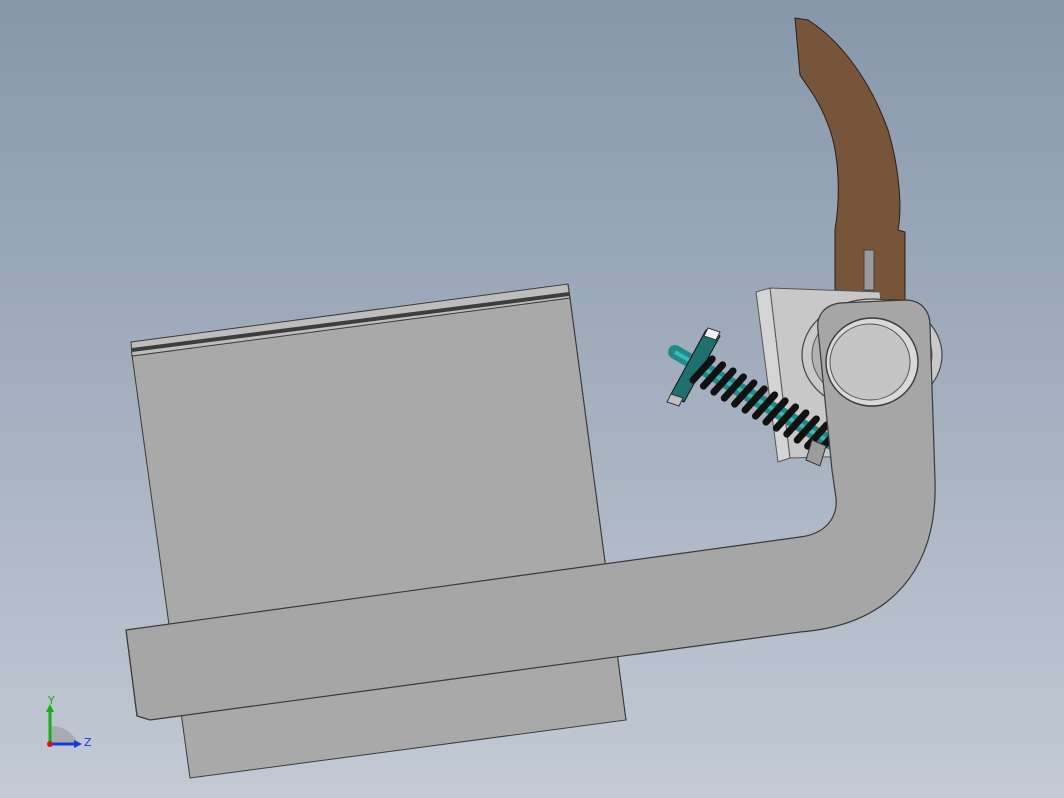  I want to click on z-axis-label: Z, so click(88, 742).